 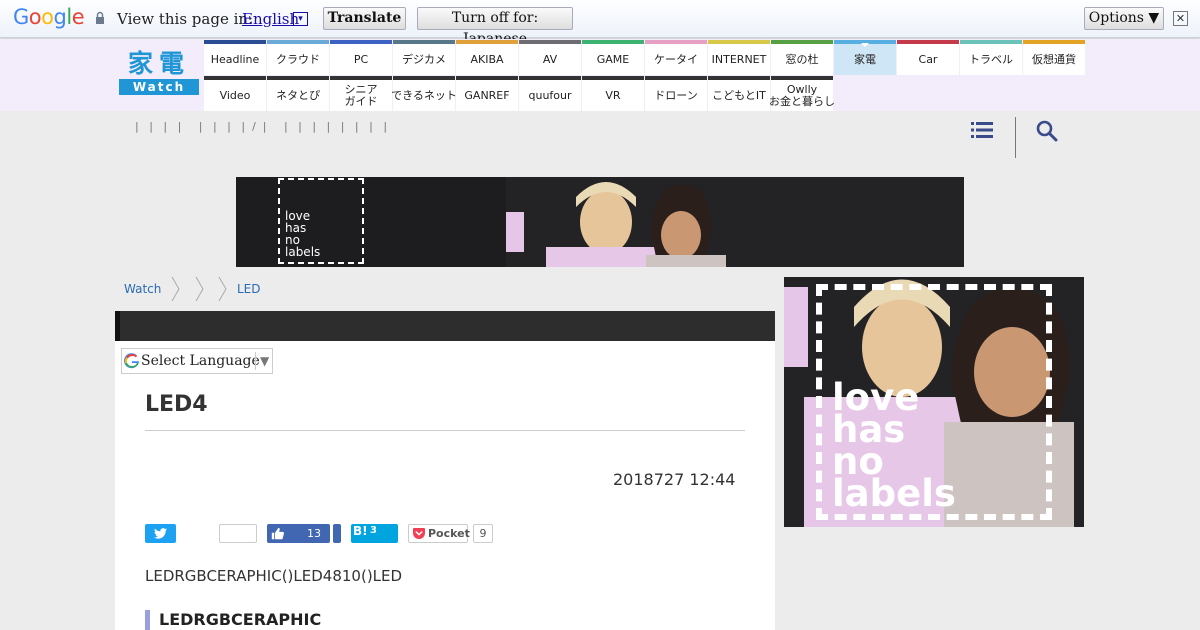 What do you see at coordinates (419, 533) in the screenshot?
I see `pocket-icon` at bounding box center [419, 533].